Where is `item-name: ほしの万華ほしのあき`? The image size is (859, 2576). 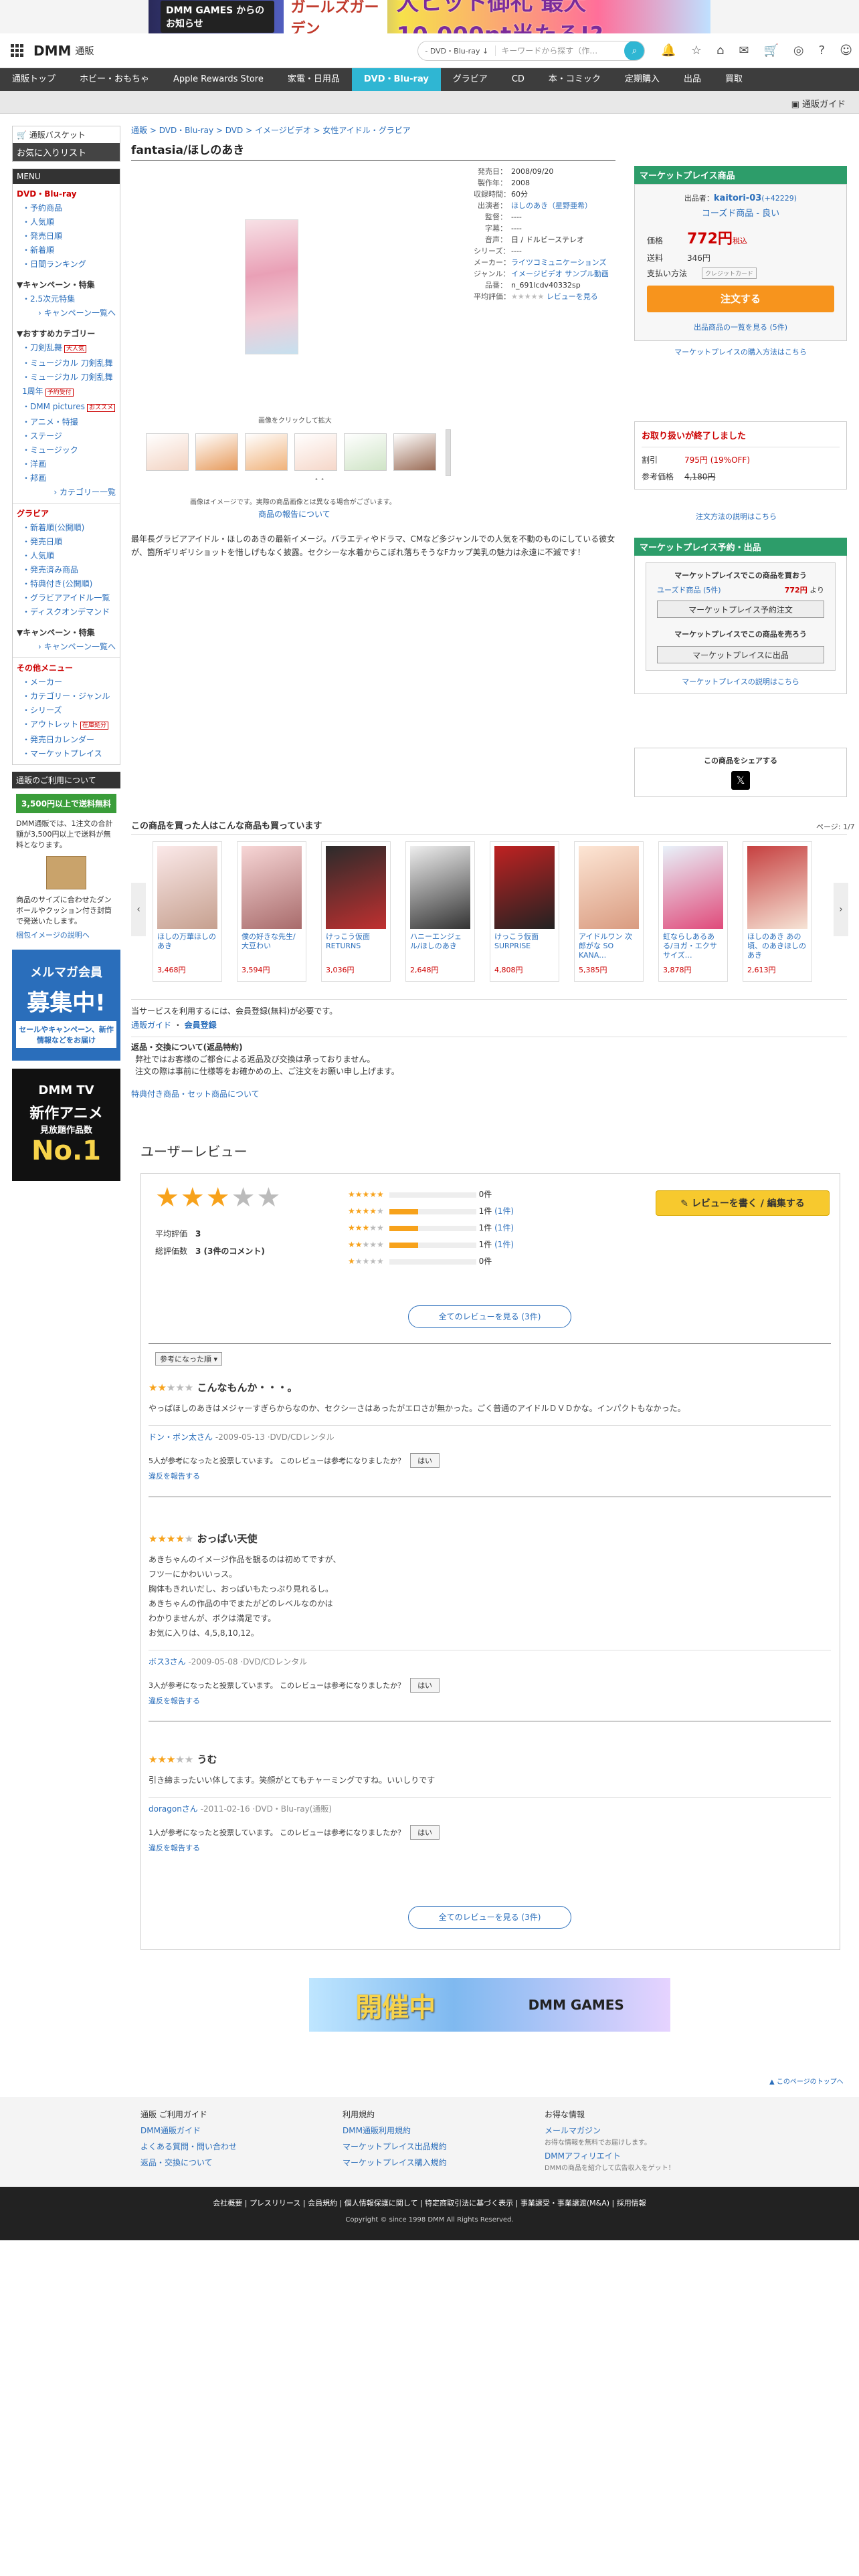 item-name: ほしの万華ほしのあき is located at coordinates (187, 946).